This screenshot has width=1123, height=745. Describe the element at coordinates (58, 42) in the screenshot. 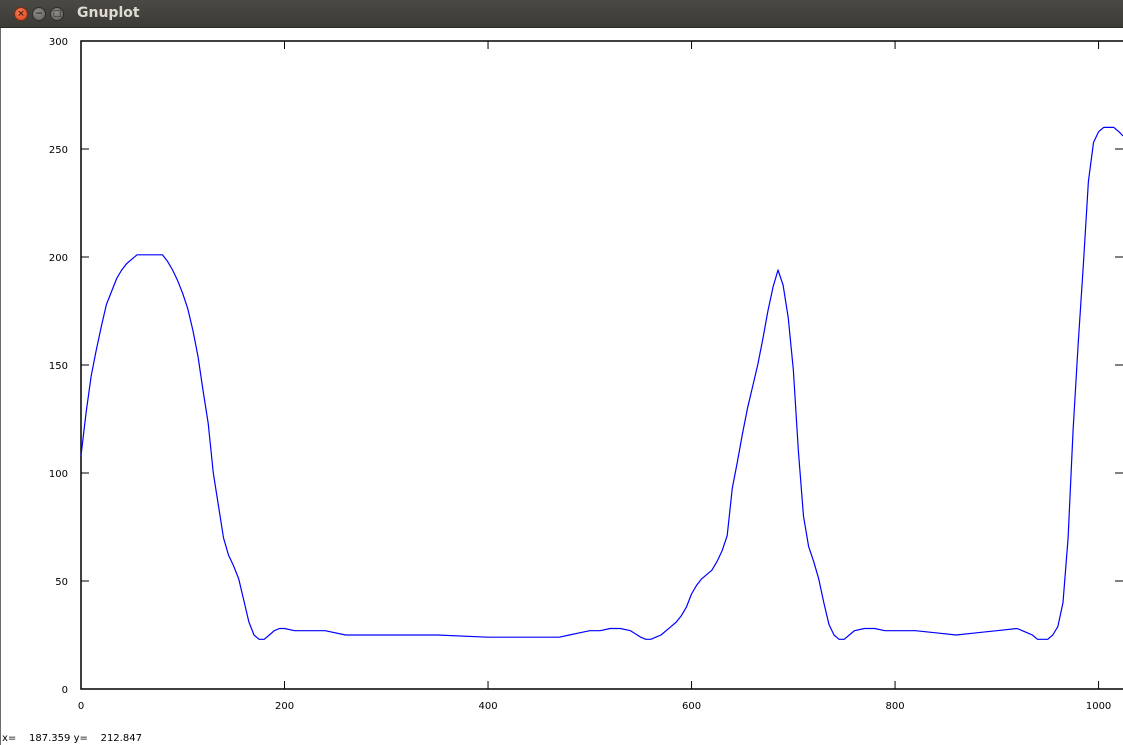

I see `y-tick-label: 300` at that location.